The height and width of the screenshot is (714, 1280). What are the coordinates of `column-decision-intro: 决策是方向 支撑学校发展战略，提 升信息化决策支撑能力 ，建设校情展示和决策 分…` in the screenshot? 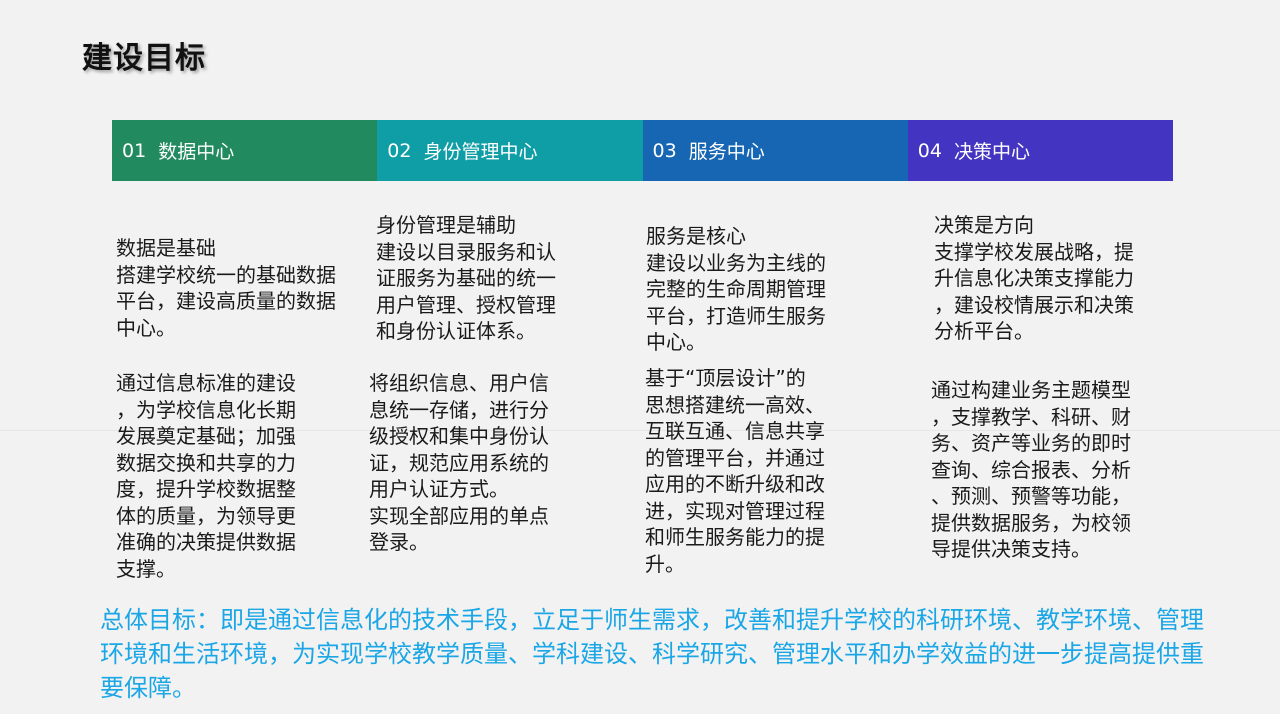 It's located at (1054, 278).